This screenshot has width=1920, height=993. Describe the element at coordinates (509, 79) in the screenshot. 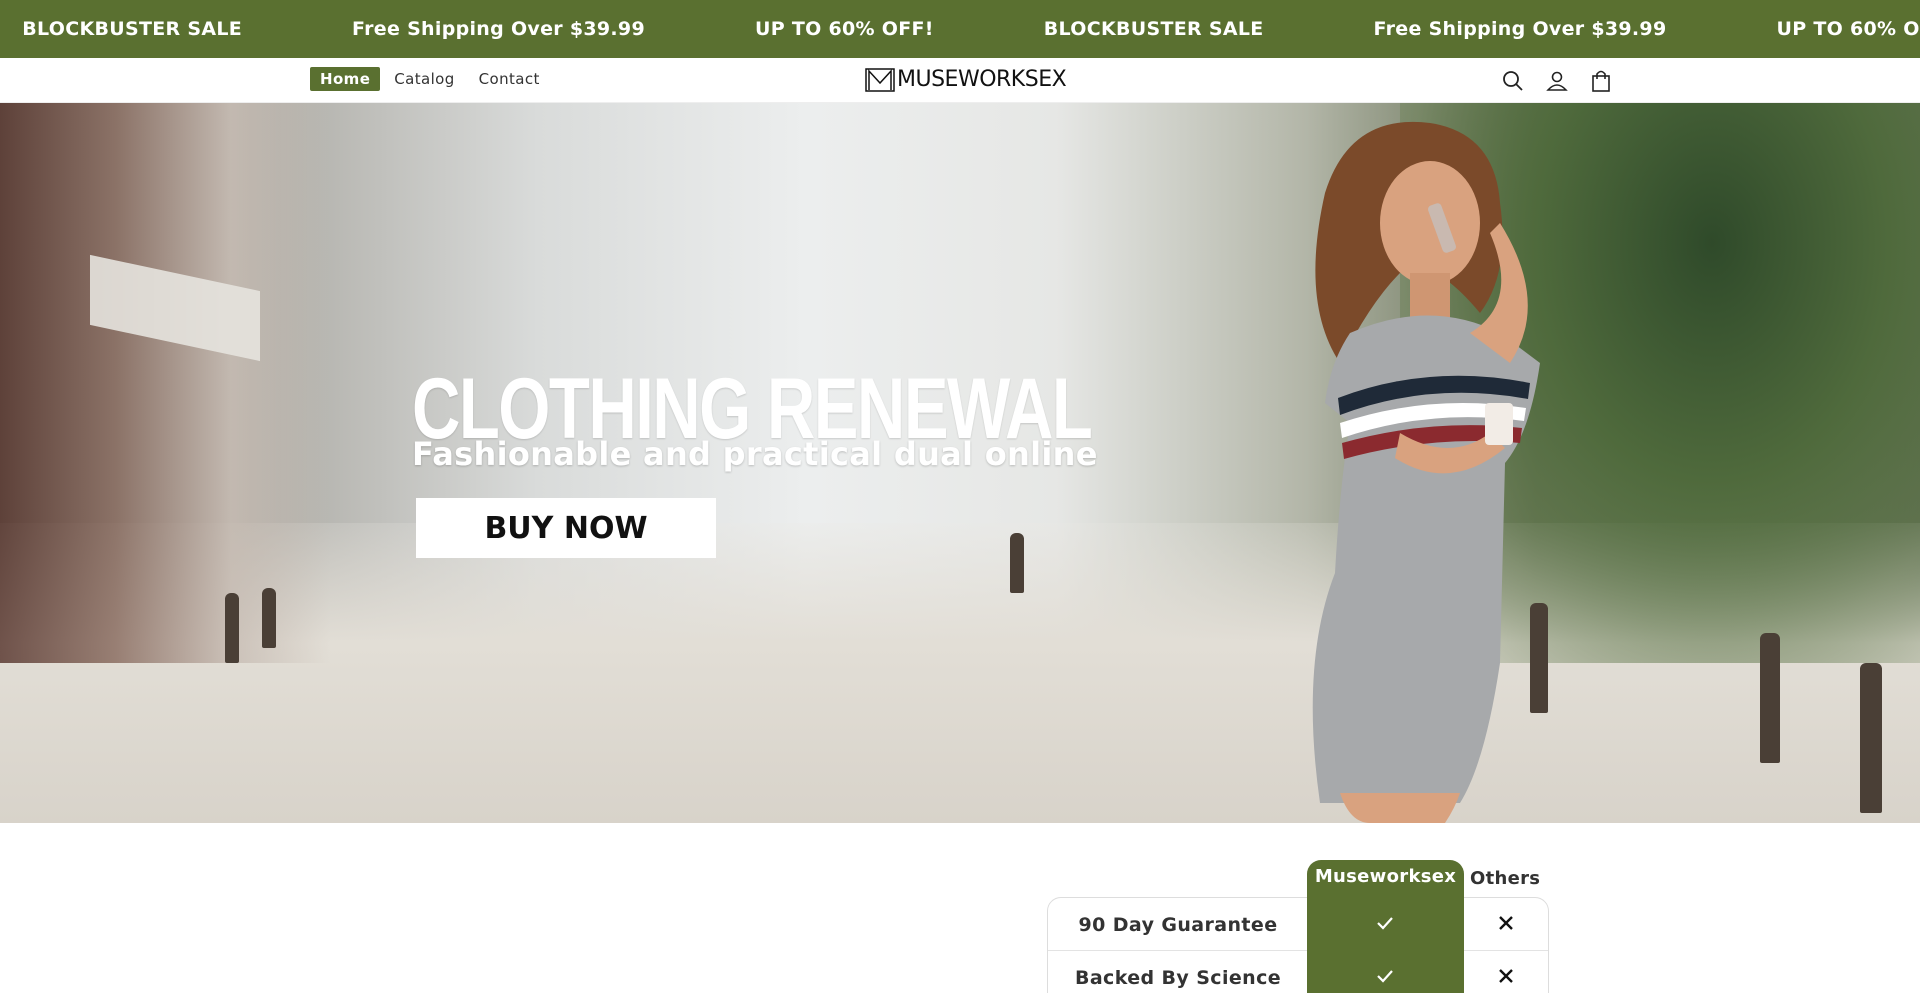

I see `nav-contact: Contact` at that location.